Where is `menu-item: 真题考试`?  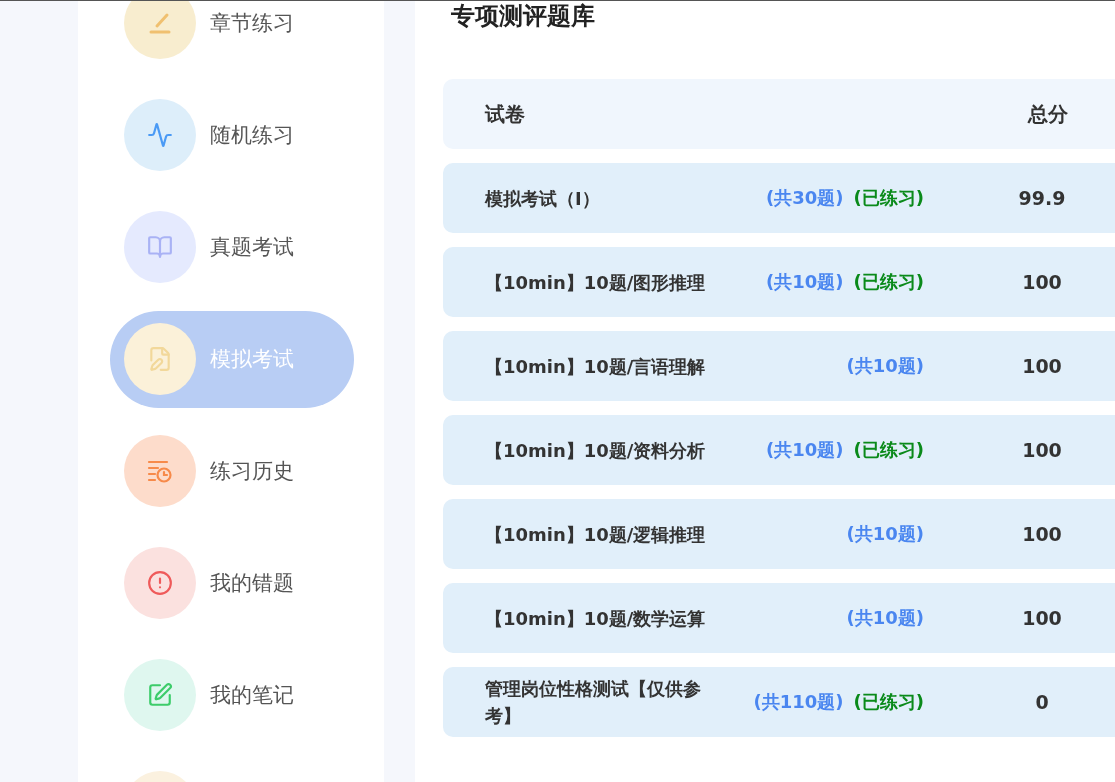 menu-item: 真题考试 is located at coordinates (232, 247).